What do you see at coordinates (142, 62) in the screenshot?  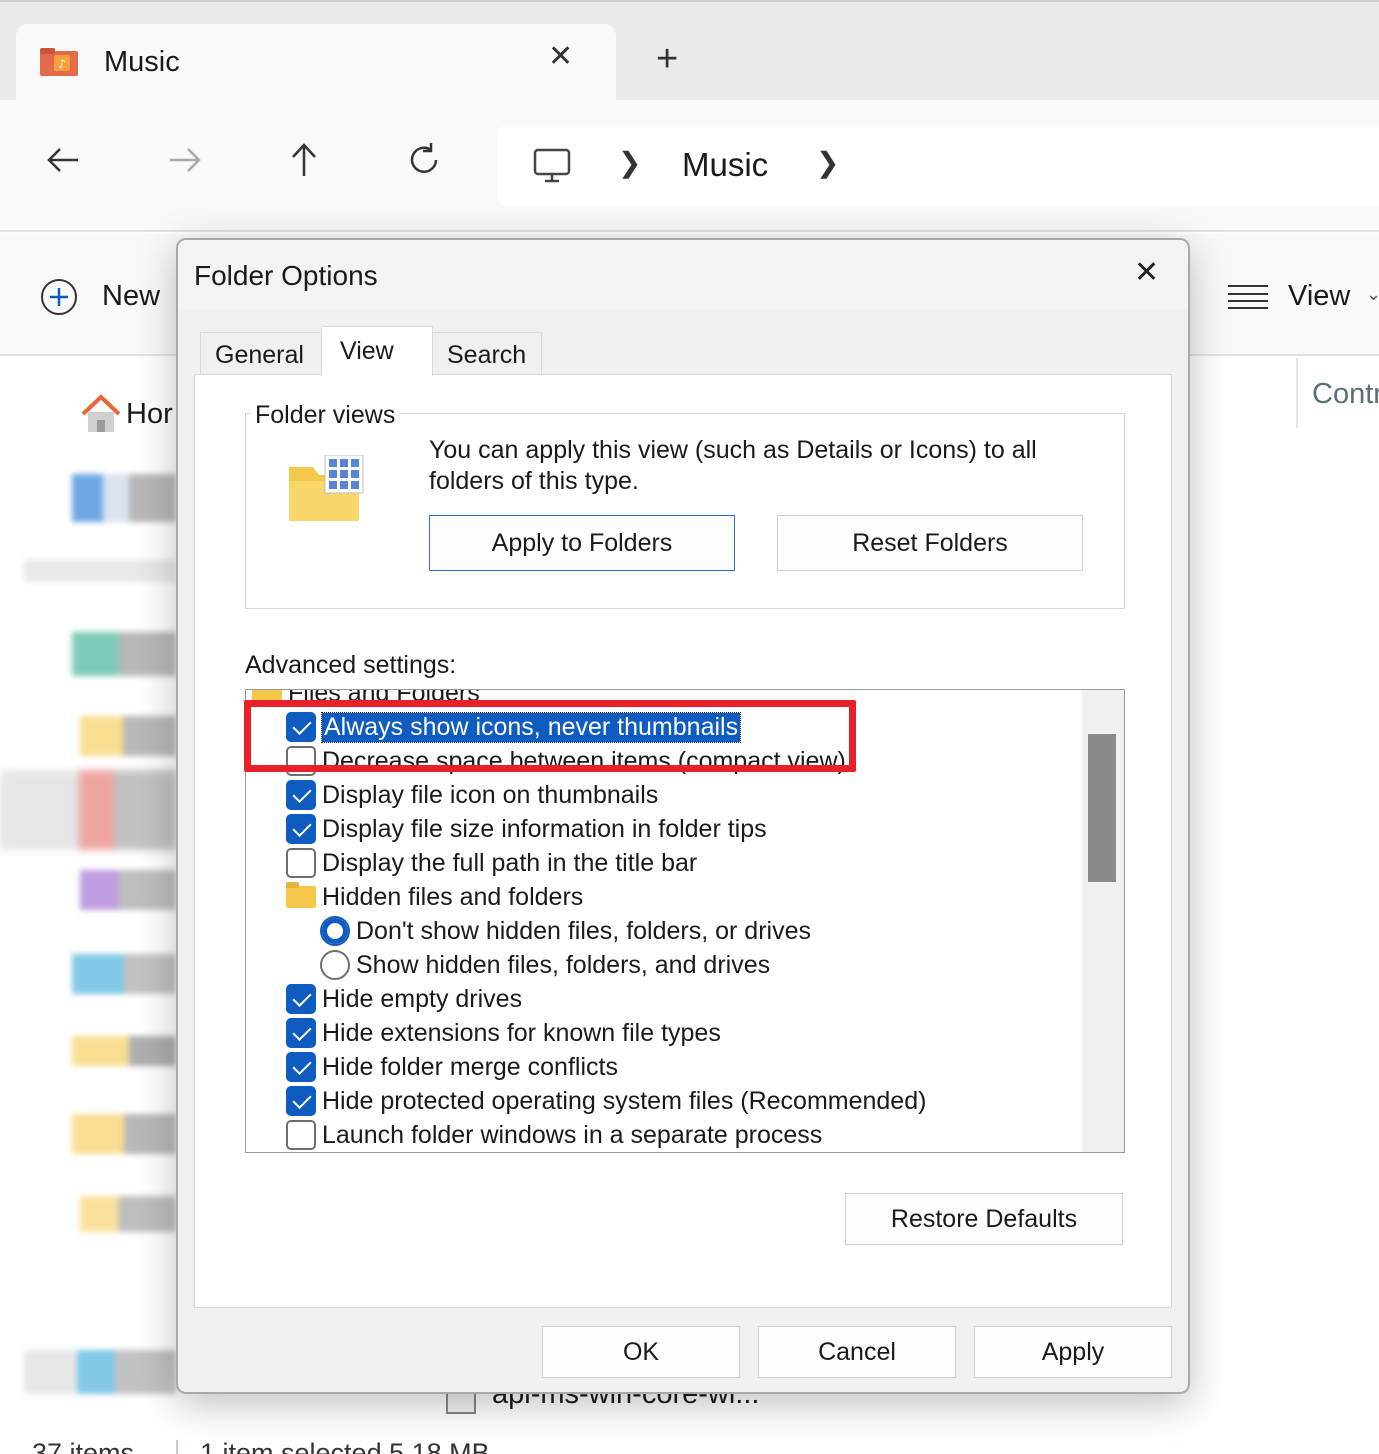 I see `tab-title: Music` at bounding box center [142, 62].